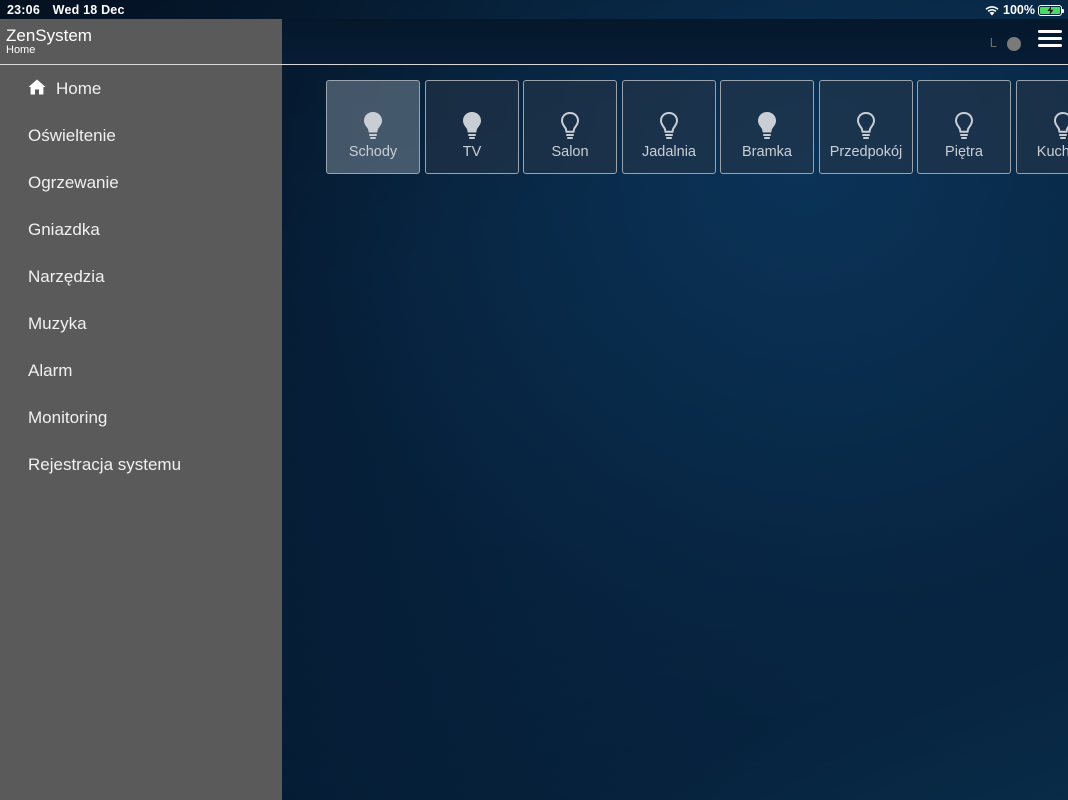  Describe the element at coordinates (992, 10) in the screenshot. I see `wifi-icon` at that location.